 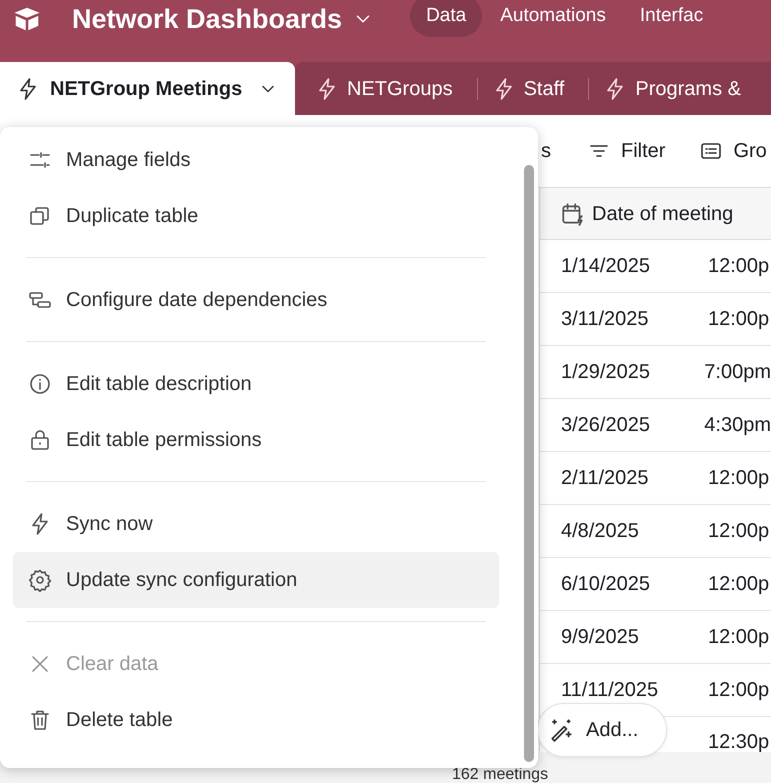 I want to click on menu-item: Edit table permissions, so click(x=256, y=440).